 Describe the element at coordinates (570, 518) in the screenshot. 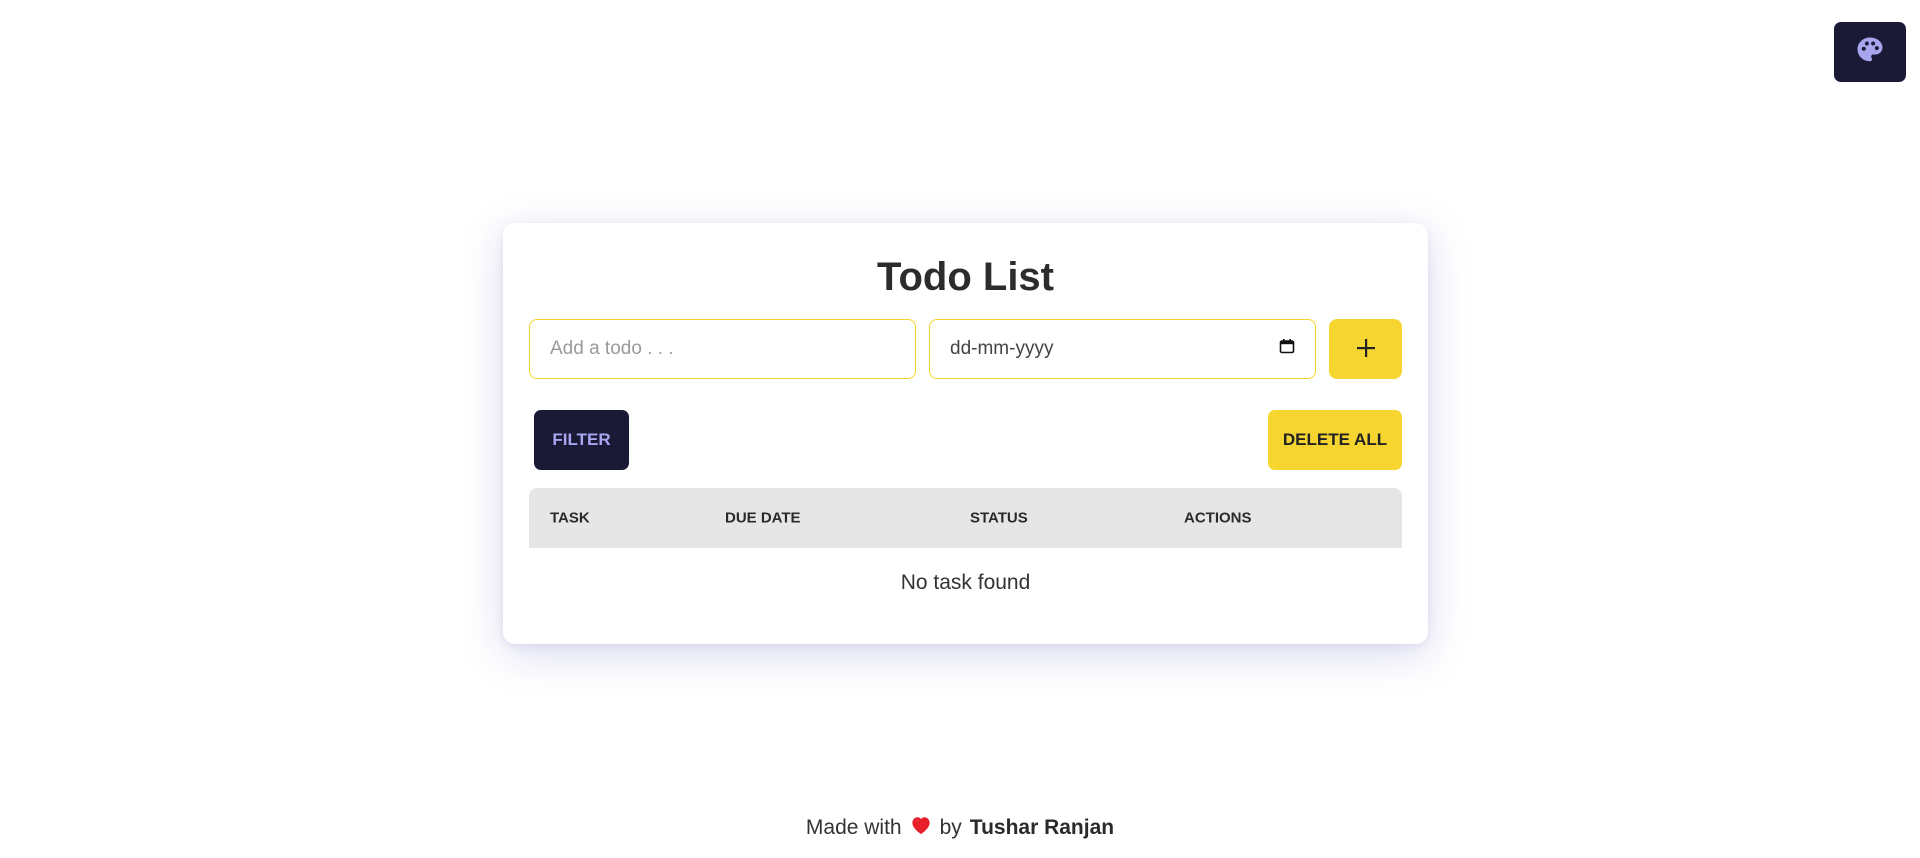

I see `column-header-task: TASK` at that location.